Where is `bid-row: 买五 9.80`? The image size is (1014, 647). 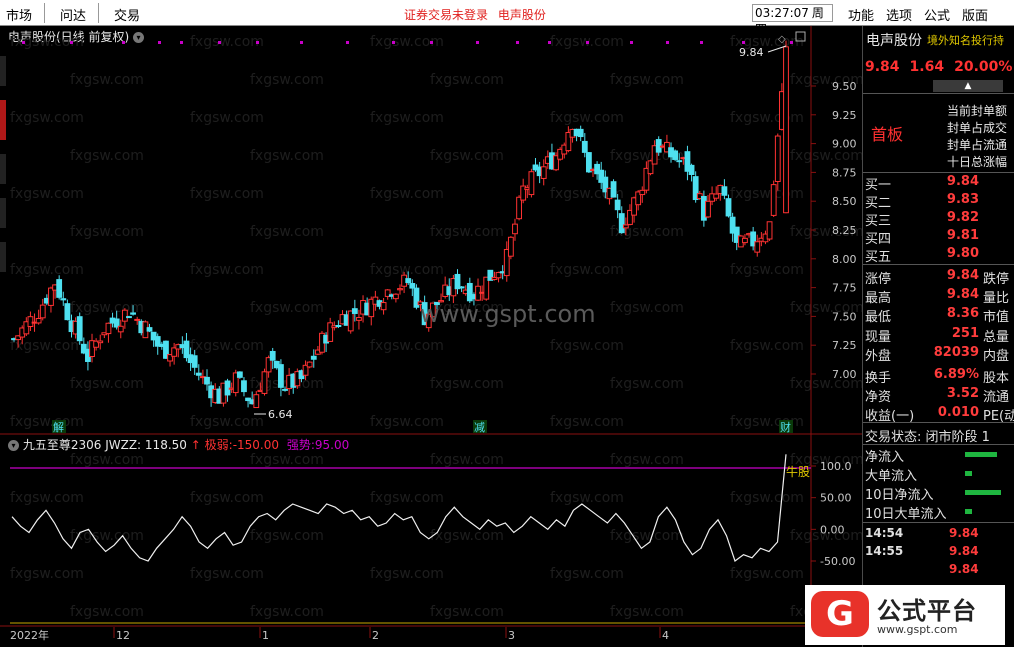
bid-row: 买五 9.80 is located at coordinates (939, 255).